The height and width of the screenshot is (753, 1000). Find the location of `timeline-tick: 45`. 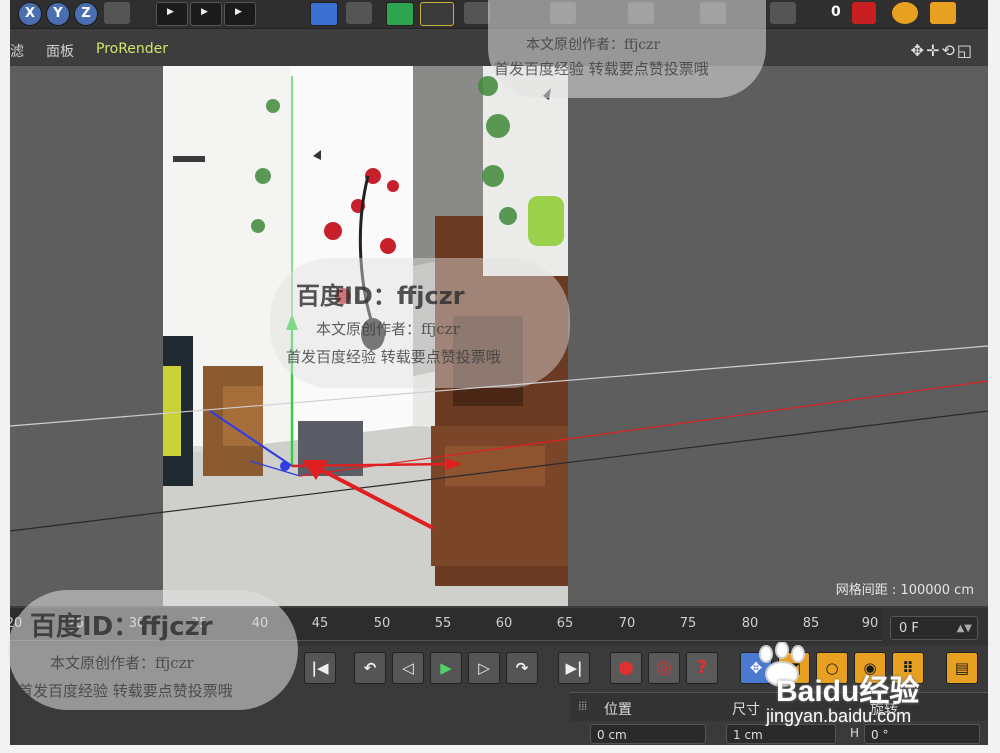

timeline-tick: 45 is located at coordinates (320, 623).